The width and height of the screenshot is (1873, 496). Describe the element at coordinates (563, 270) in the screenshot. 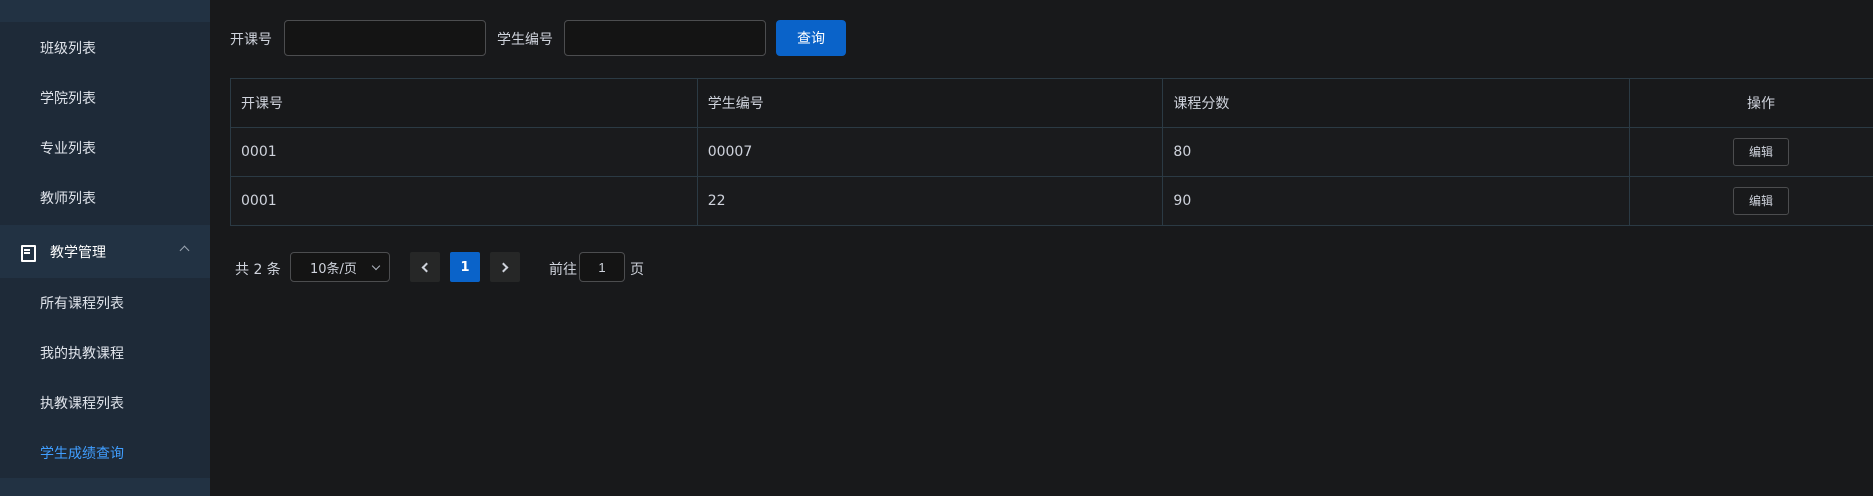

I see `goto-label: 前往` at that location.